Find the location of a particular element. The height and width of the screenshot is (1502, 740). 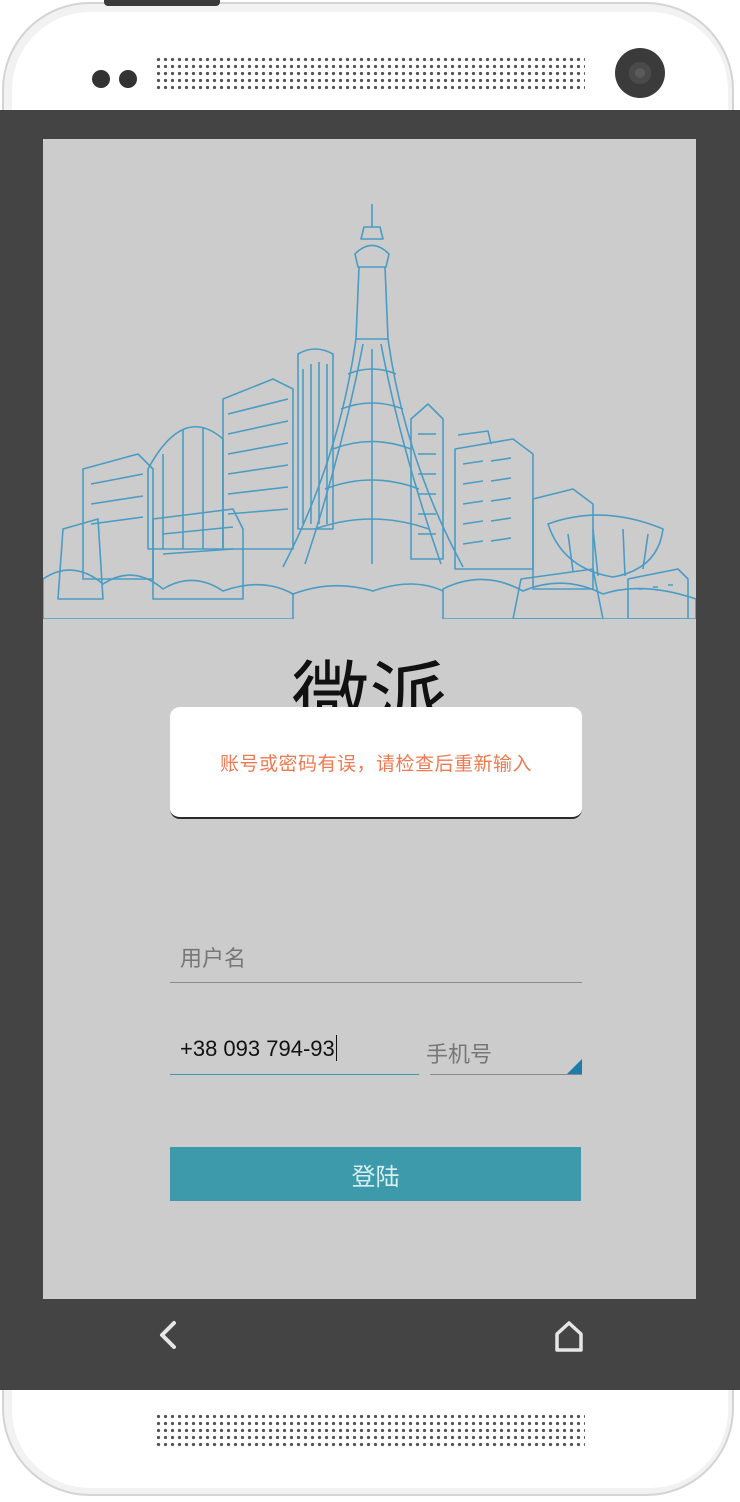

earpiece-speaker-grille is located at coordinates (370, 73).